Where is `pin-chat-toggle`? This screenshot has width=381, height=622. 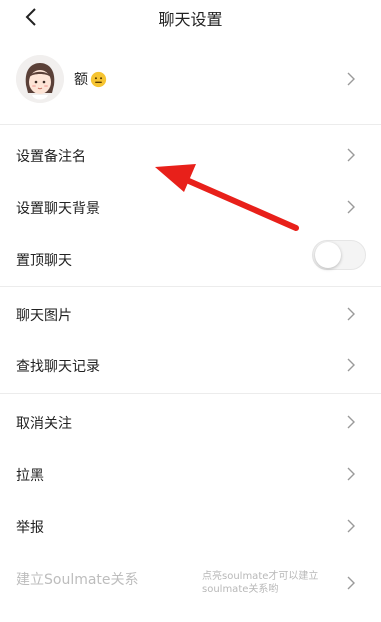
pin-chat-toggle is located at coordinates (339, 255).